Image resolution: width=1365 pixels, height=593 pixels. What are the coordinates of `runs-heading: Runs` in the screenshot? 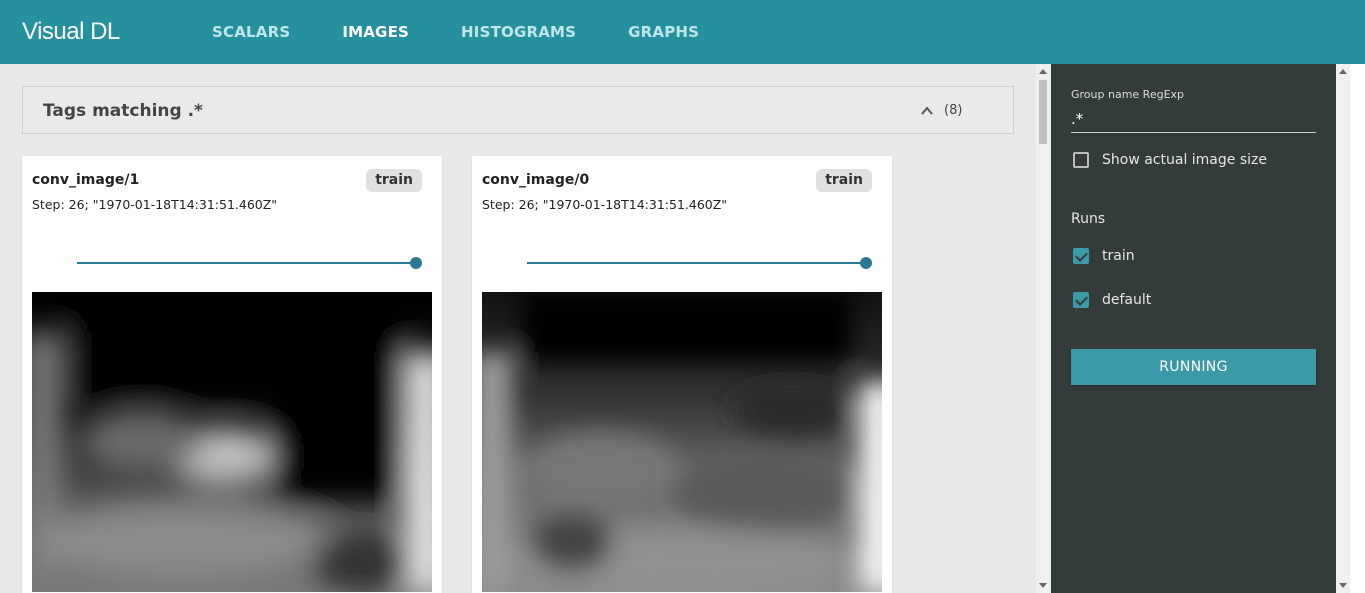 It's located at (1088, 219).